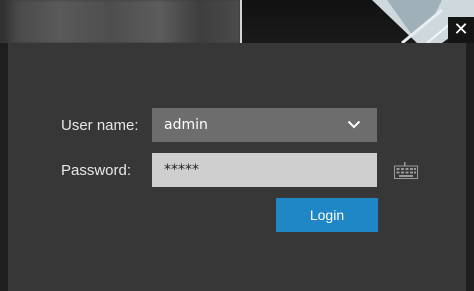 The image size is (474, 291). What do you see at coordinates (264, 125) in the screenshot?
I see `username-select: admin` at bounding box center [264, 125].